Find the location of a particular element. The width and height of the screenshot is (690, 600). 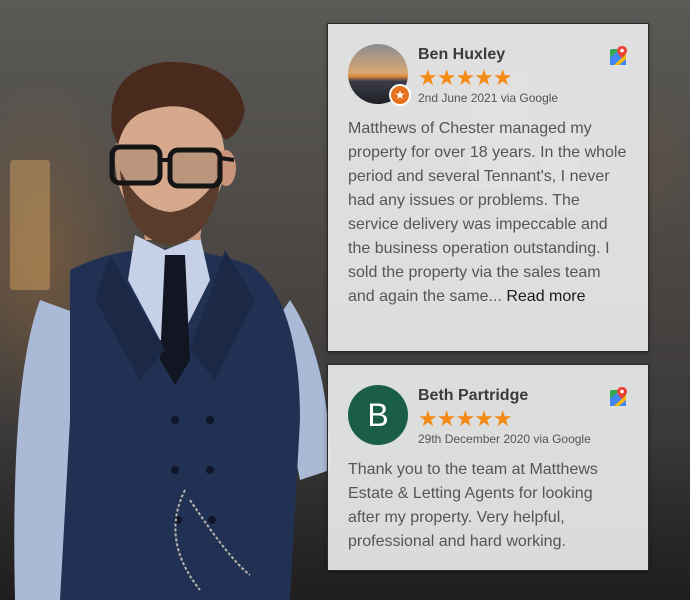

local-guide-badge-icon: ★ is located at coordinates (400, 95).